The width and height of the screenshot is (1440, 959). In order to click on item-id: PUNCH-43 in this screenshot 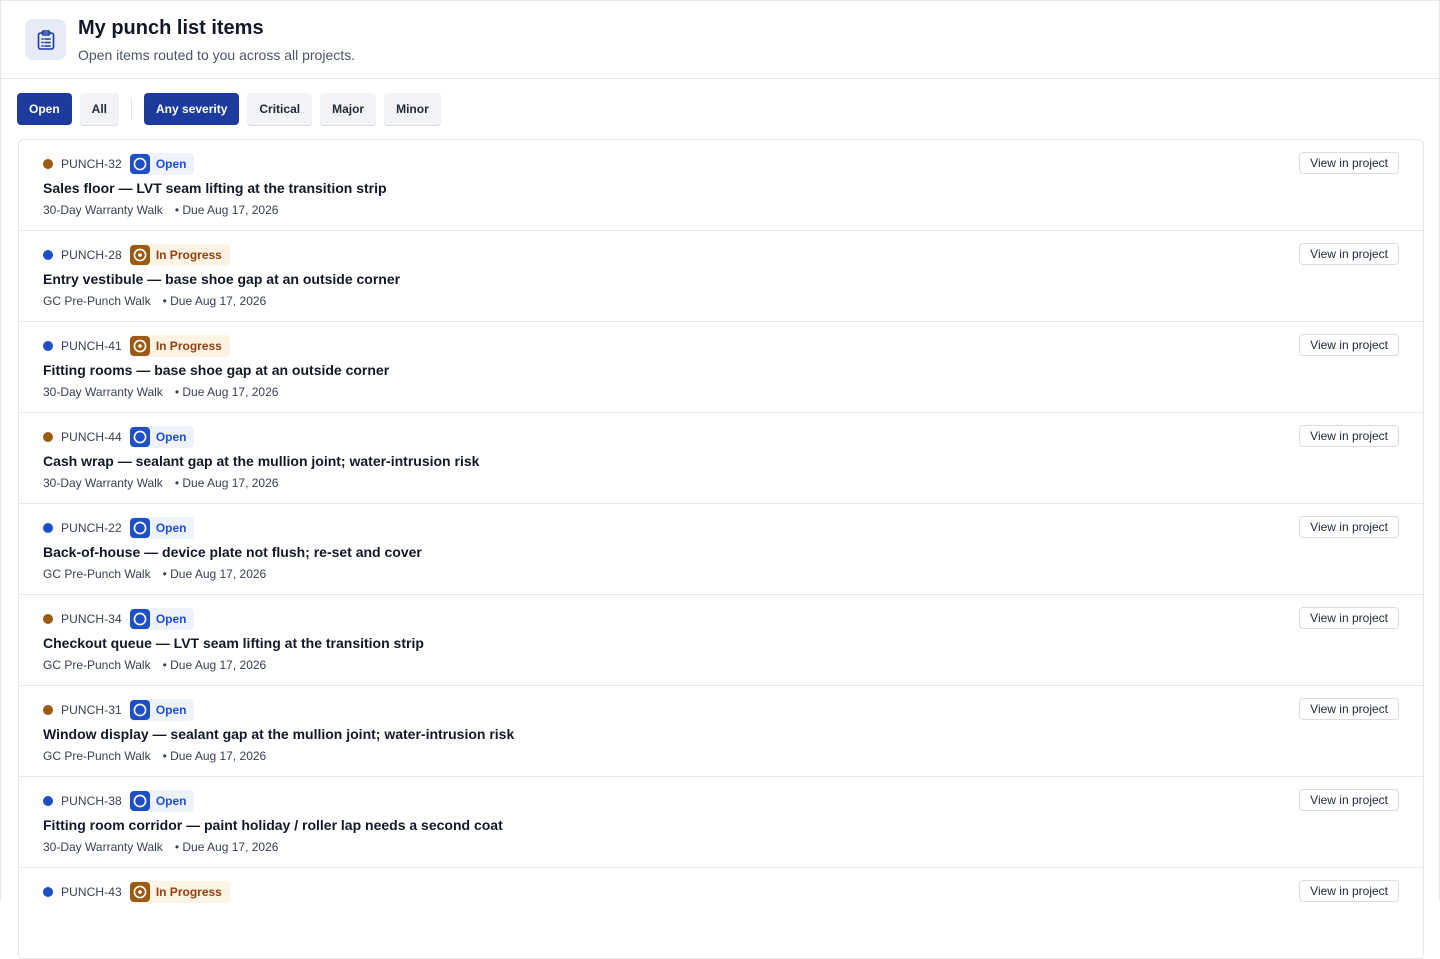, I will do `click(91, 892)`.